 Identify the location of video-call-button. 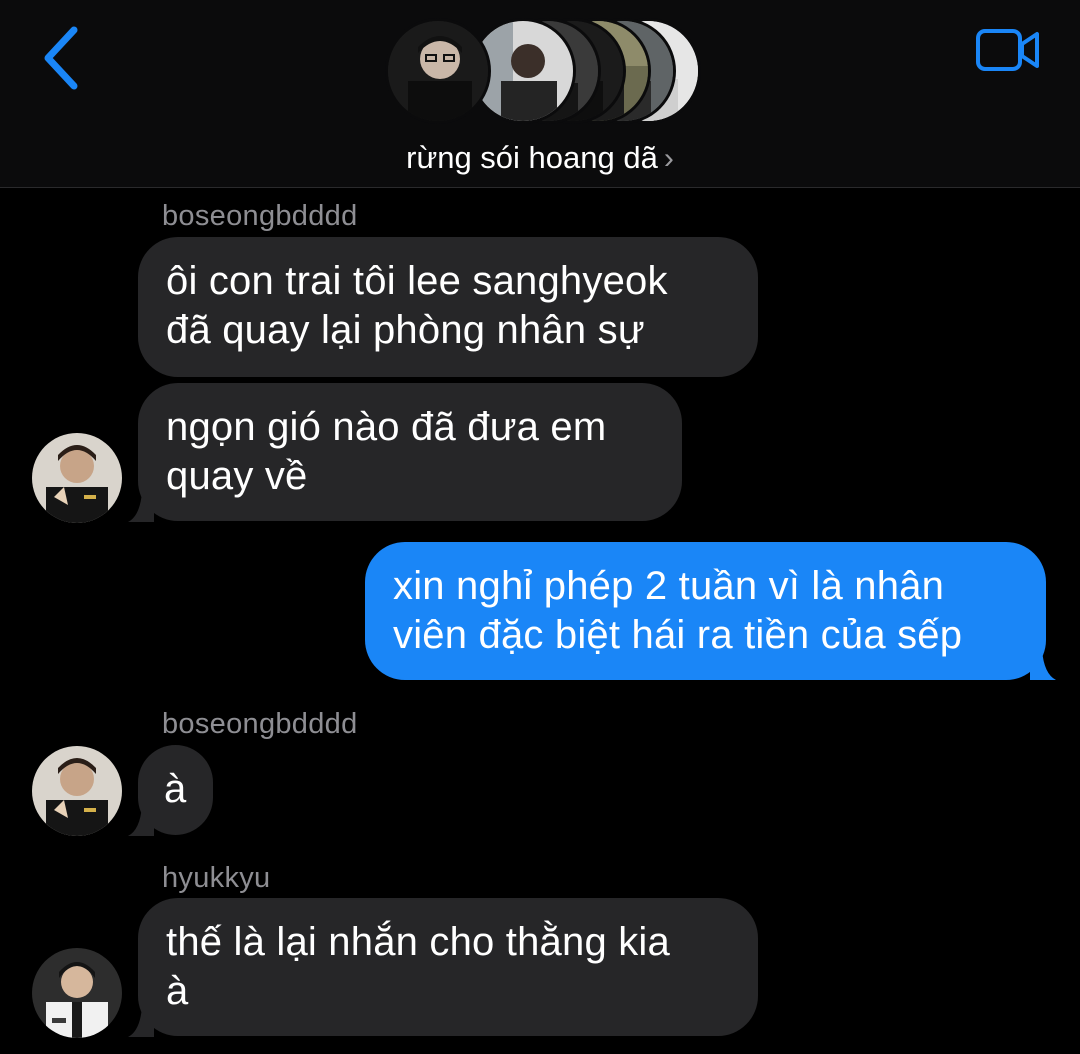
(1008, 50).